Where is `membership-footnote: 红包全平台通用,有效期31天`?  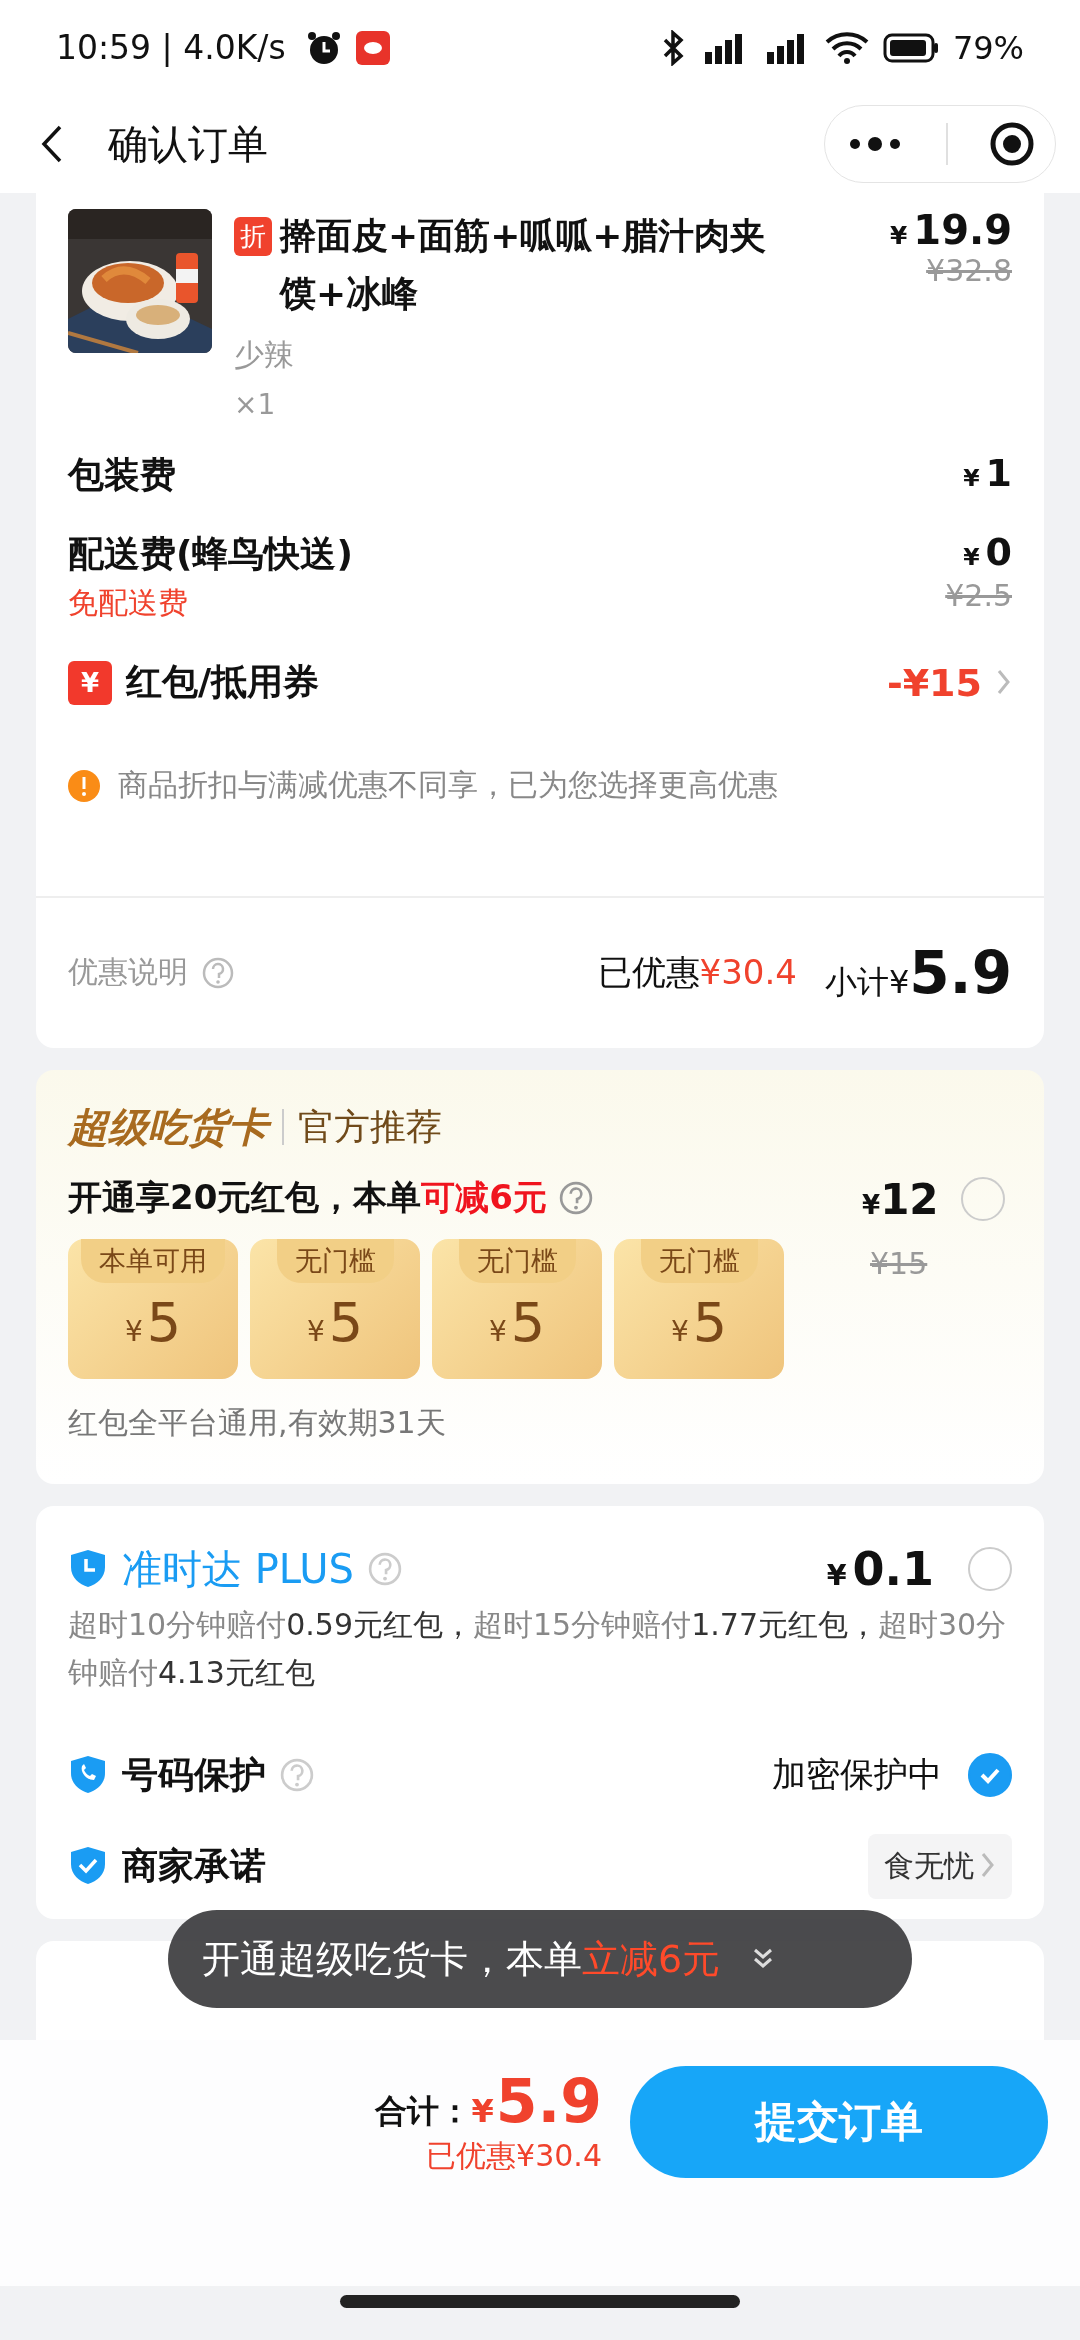
membership-footnote: 红包全平台通用,有效期31天 is located at coordinates (257, 1422).